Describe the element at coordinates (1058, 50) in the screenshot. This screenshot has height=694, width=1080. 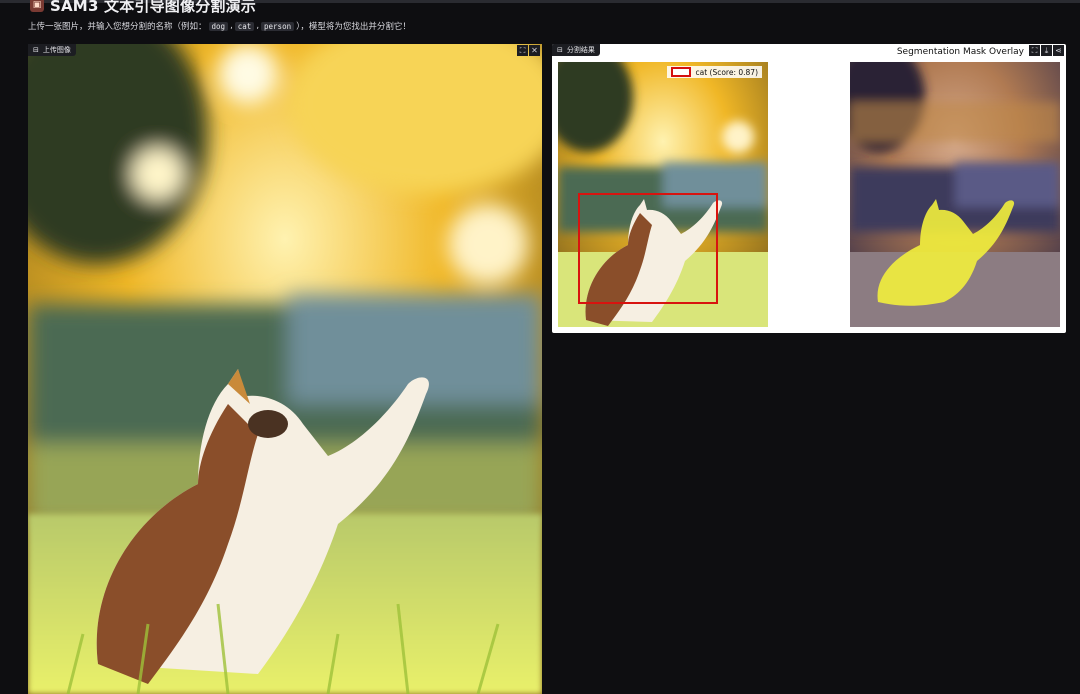
I see `share-icon: ⋖` at that location.